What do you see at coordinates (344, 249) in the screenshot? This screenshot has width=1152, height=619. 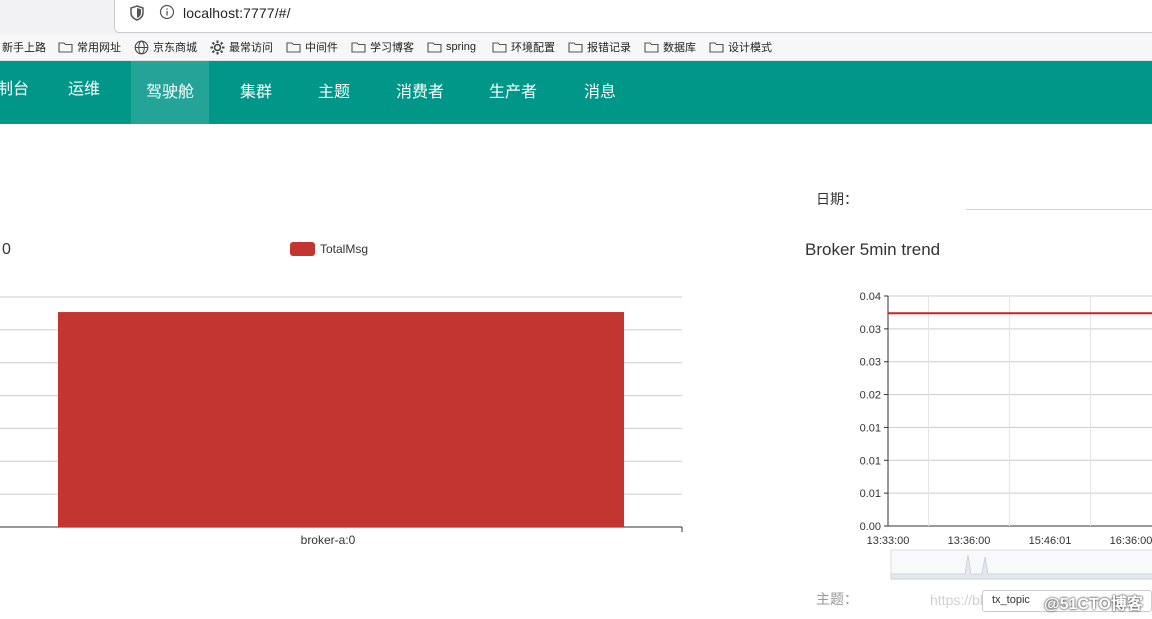 I see `legend-label: TotalMsg` at bounding box center [344, 249].